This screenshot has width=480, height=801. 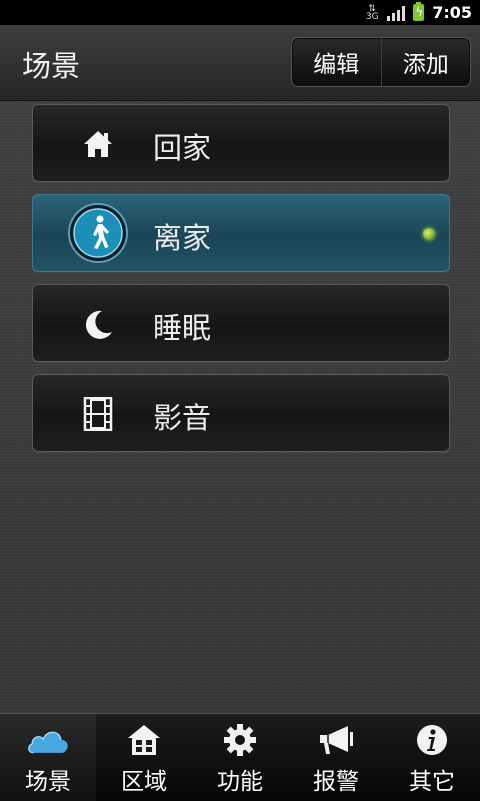 I want to click on header-button-group: 编辑 添加, so click(x=381, y=62).